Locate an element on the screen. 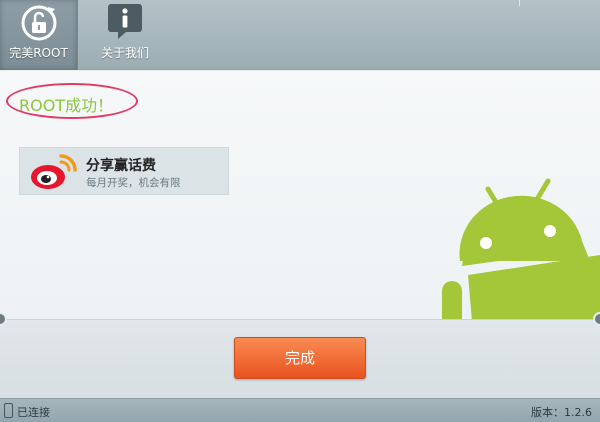  connection-status: 已连接 is located at coordinates (33, 412).